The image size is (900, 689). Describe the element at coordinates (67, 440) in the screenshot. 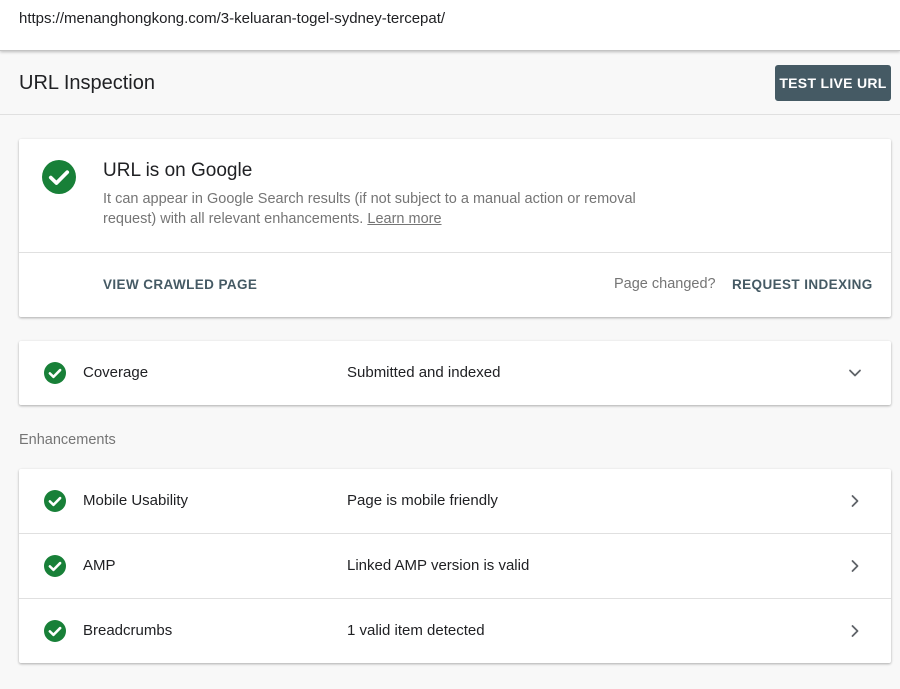

I see `enhancements-heading: Enhancements` at that location.